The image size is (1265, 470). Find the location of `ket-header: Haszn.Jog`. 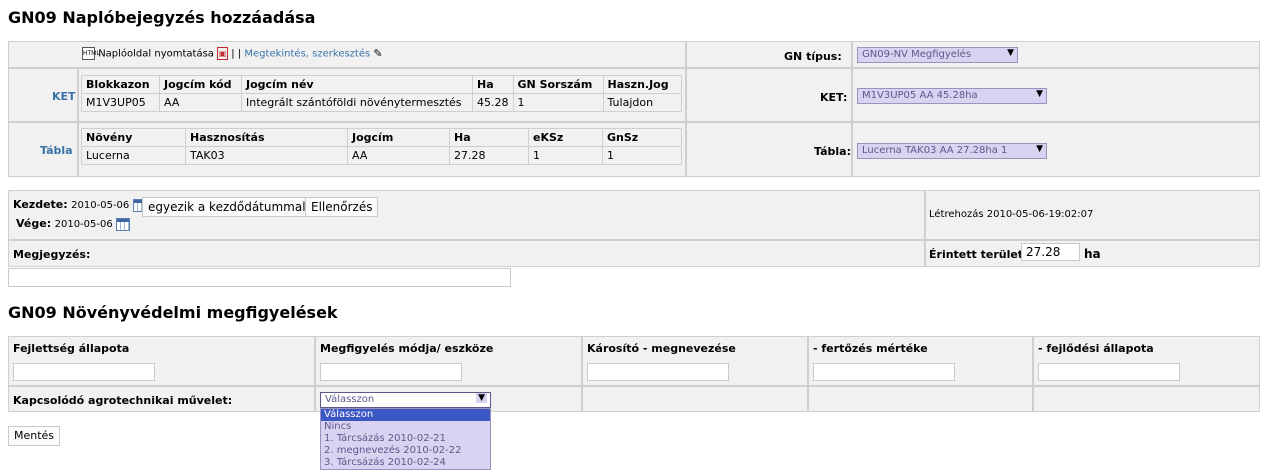

ket-header: Haszn.Jog is located at coordinates (642, 84).